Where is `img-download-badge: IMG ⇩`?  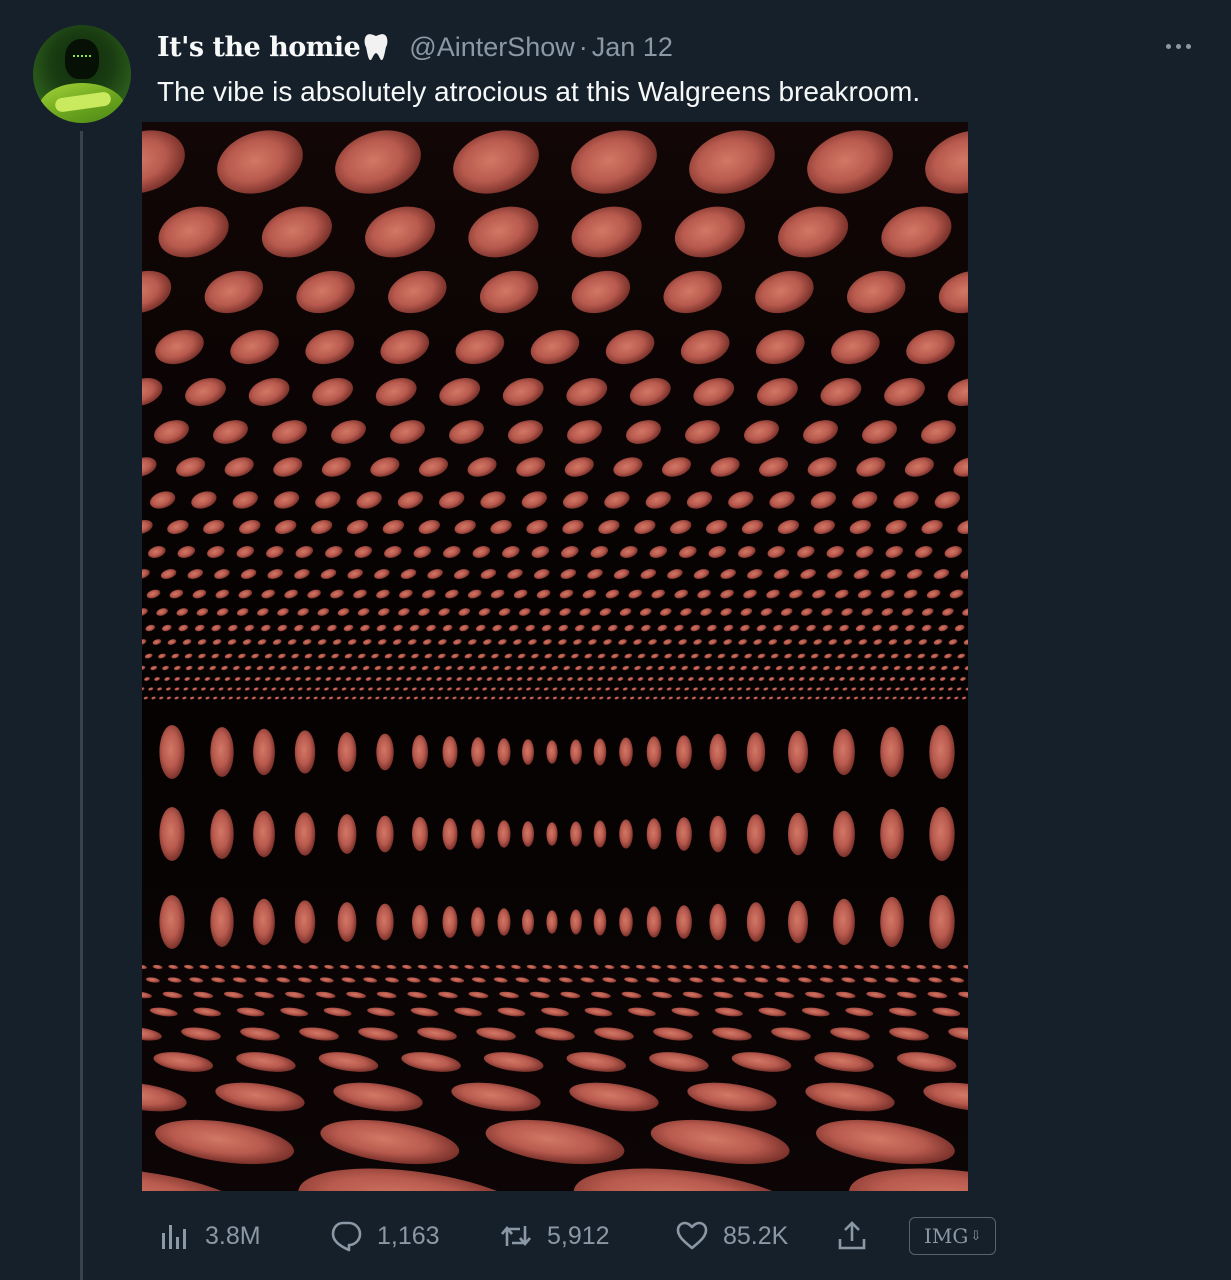 img-download-badge: IMG ⇩ is located at coordinates (953, 1236).